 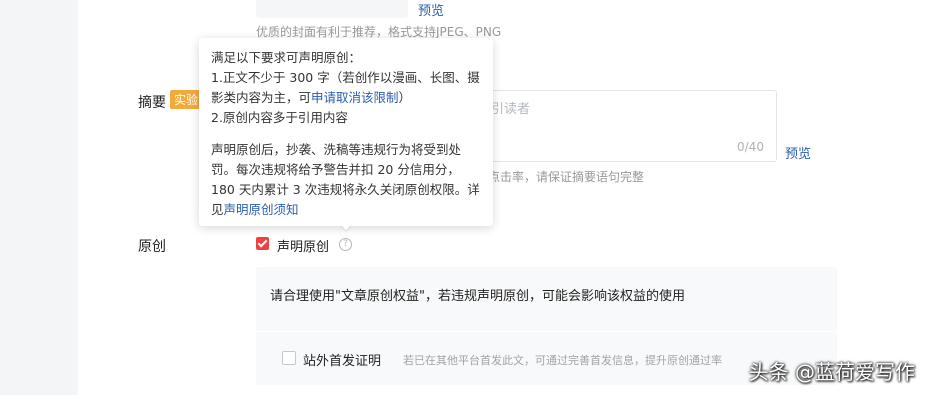 I want to click on summary-hint: 点击率，请保证摘要语句完整, so click(x=566, y=177).